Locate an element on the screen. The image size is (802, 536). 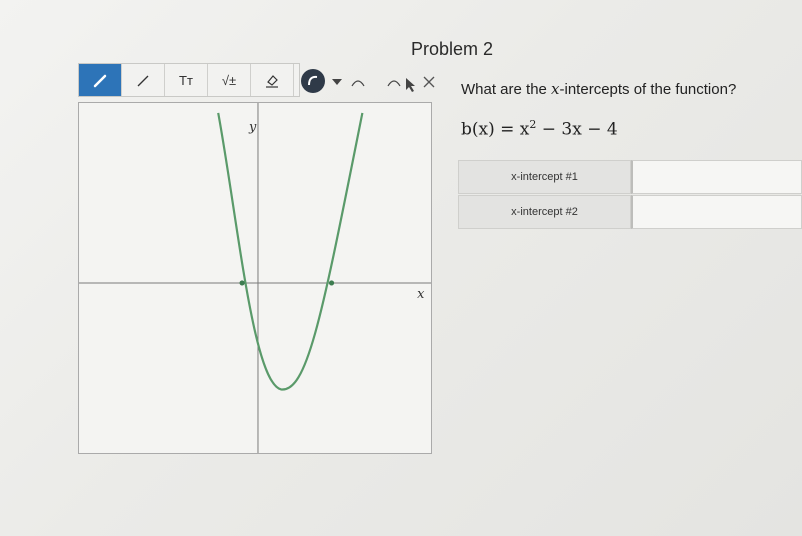
pencil-icon is located at coordinates (100, 81).